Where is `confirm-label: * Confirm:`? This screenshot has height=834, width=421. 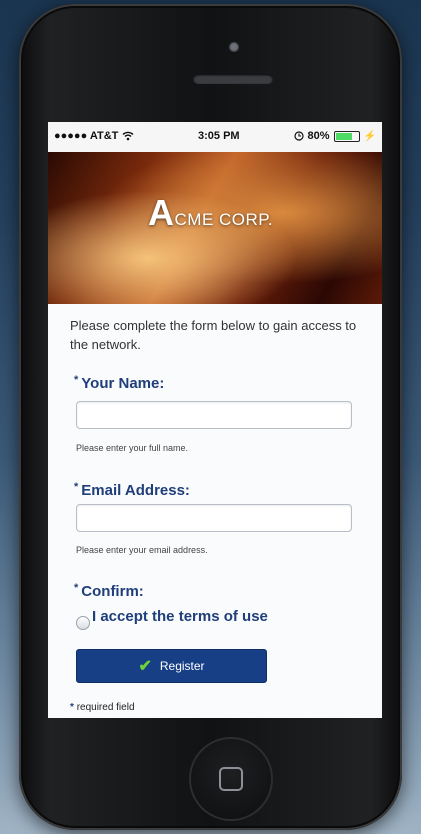 confirm-label: * Confirm: is located at coordinates (109, 591).